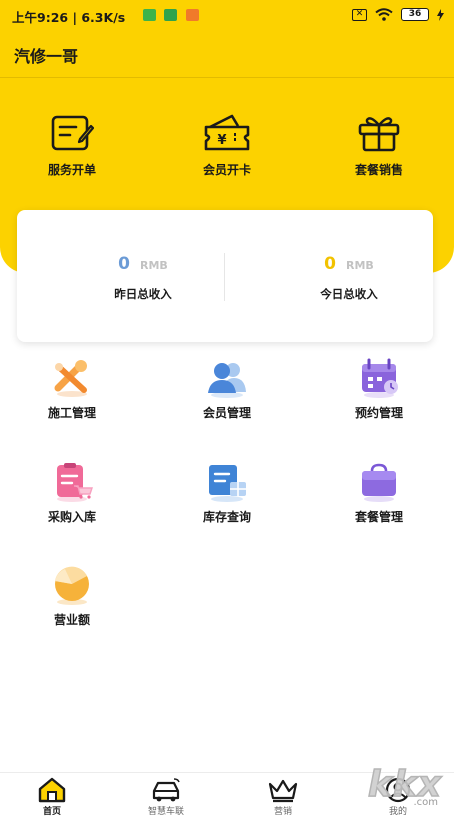 This screenshot has height=816, width=454. What do you see at coordinates (149, 15) in the screenshot?
I see `wechat-app-icon` at bounding box center [149, 15].